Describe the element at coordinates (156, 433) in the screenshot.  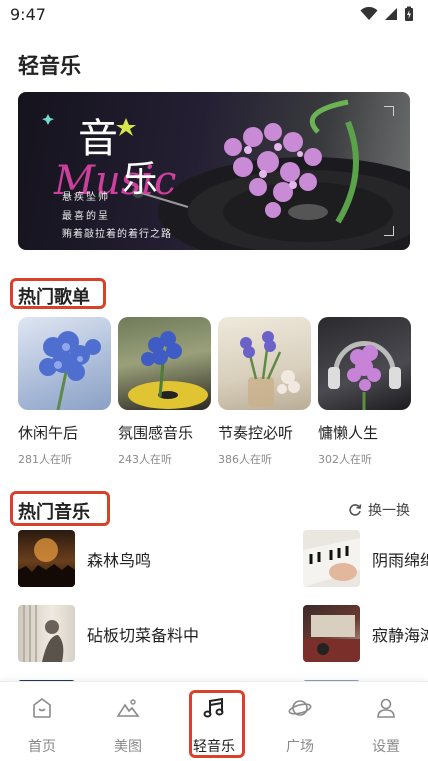
I see `playlist-name: 氛围感音乐` at that location.